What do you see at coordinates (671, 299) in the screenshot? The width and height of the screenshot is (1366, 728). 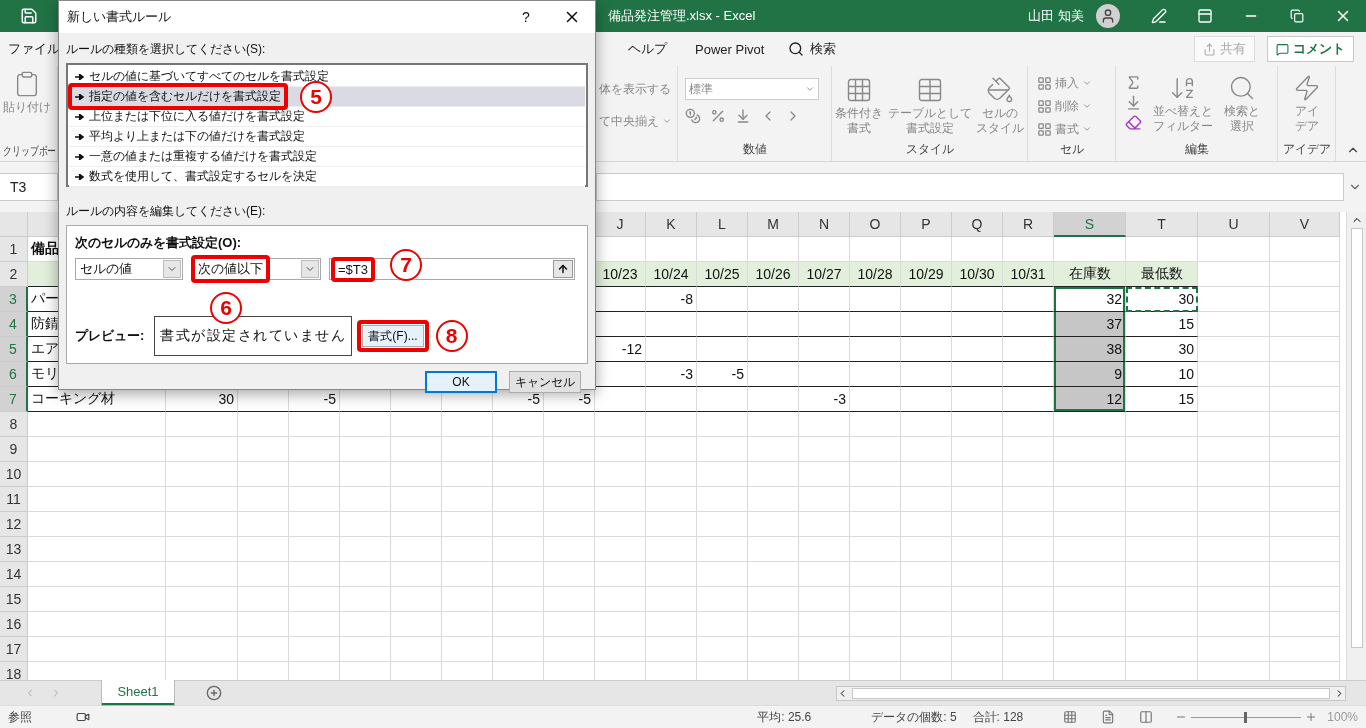 I see `table-cell: -8` at bounding box center [671, 299].